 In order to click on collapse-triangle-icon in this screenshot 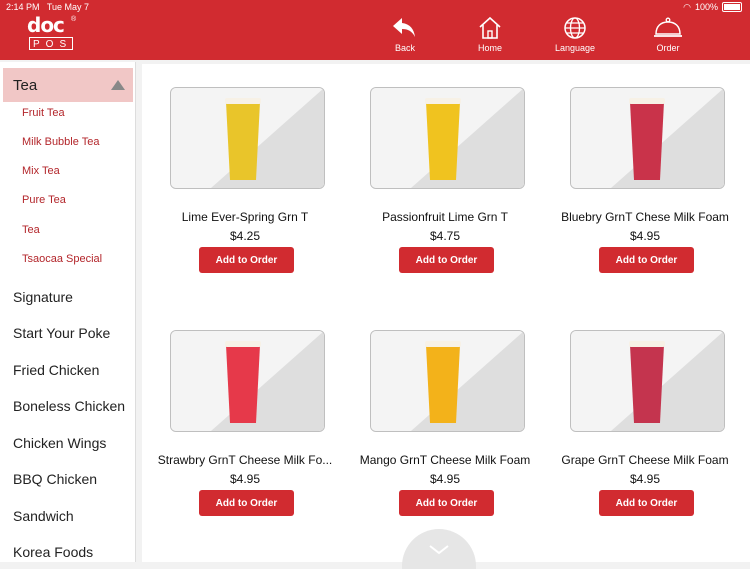, I will do `click(118, 85)`.